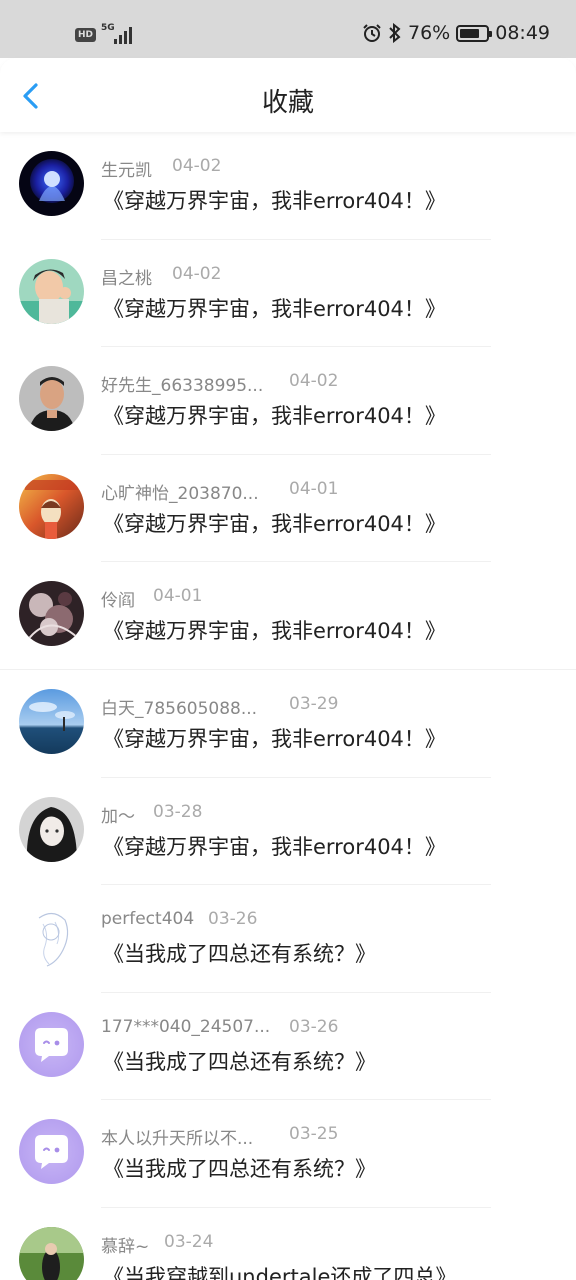 This screenshot has width=576, height=1280. What do you see at coordinates (279, 1270) in the screenshot?
I see `book-title: 《当我穿越到undertale还成了四总》` at bounding box center [279, 1270].